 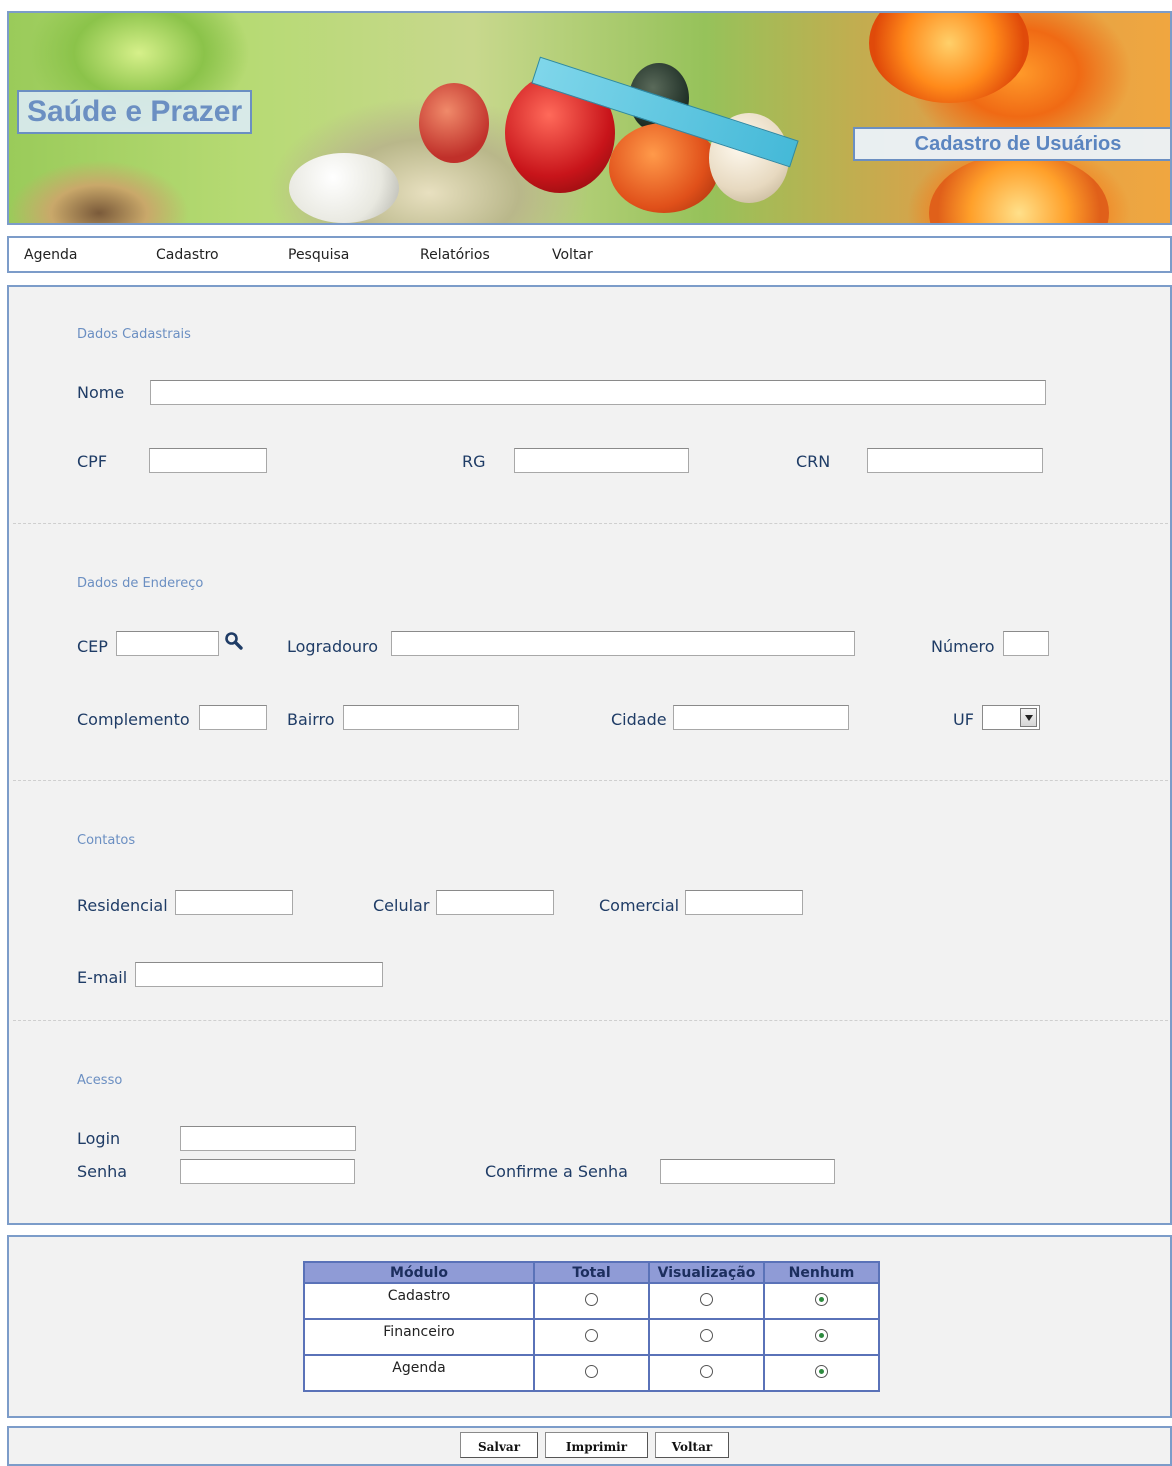 What do you see at coordinates (589, 118) in the screenshot?
I see `header-banner: Saúde e Prazer Cadastro de Usuários` at bounding box center [589, 118].